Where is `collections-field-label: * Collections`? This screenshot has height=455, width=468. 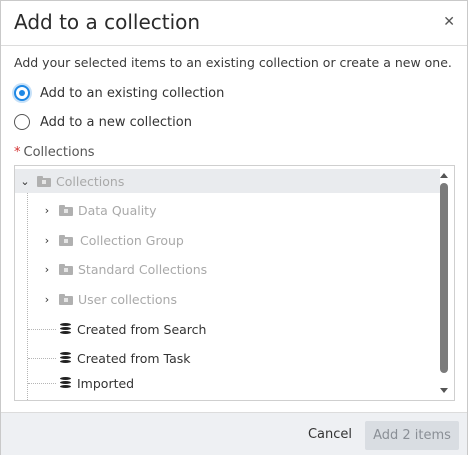 collections-field-label: * Collections is located at coordinates (54, 152).